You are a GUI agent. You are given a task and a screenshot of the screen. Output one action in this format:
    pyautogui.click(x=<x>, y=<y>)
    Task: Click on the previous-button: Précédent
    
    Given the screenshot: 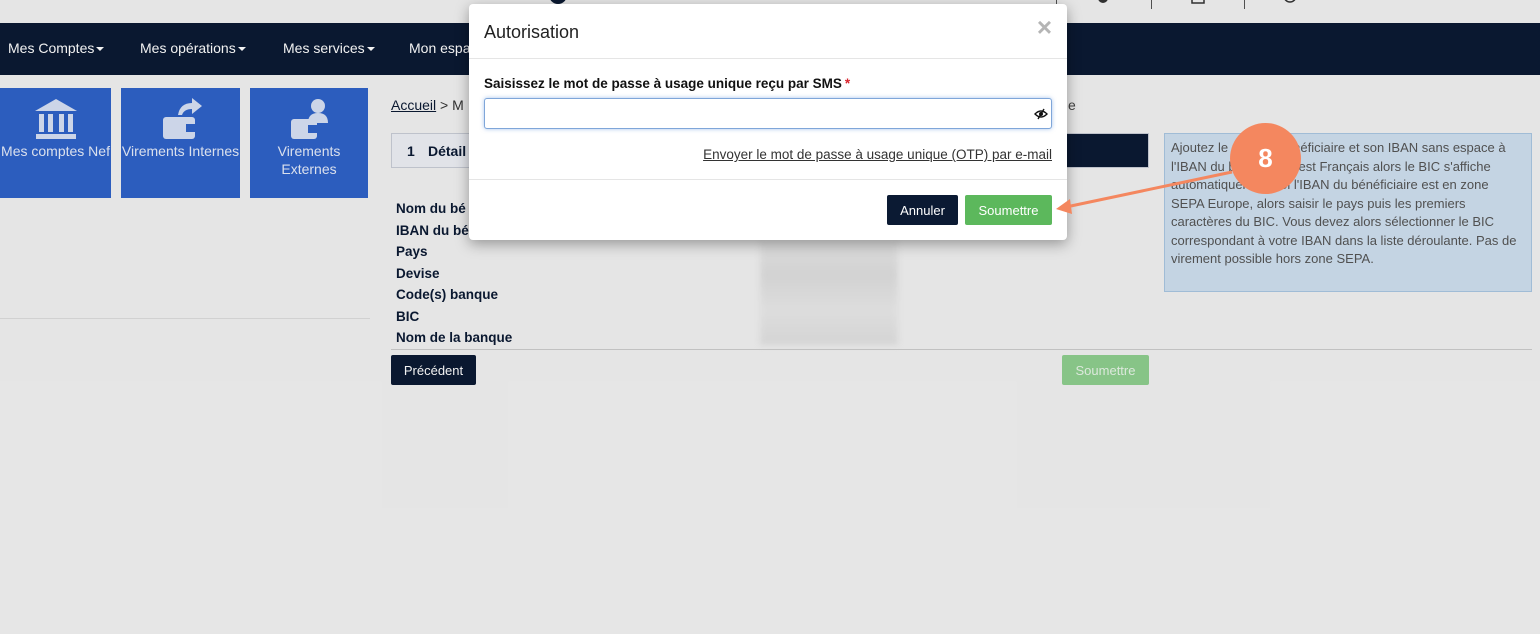 What is the action you would take?
    pyautogui.click(x=433, y=370)
    